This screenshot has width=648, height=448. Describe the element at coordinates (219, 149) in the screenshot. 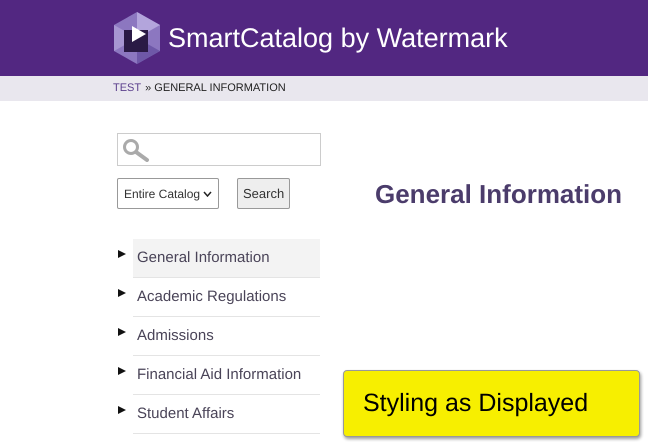

I see `search-field` at that location.